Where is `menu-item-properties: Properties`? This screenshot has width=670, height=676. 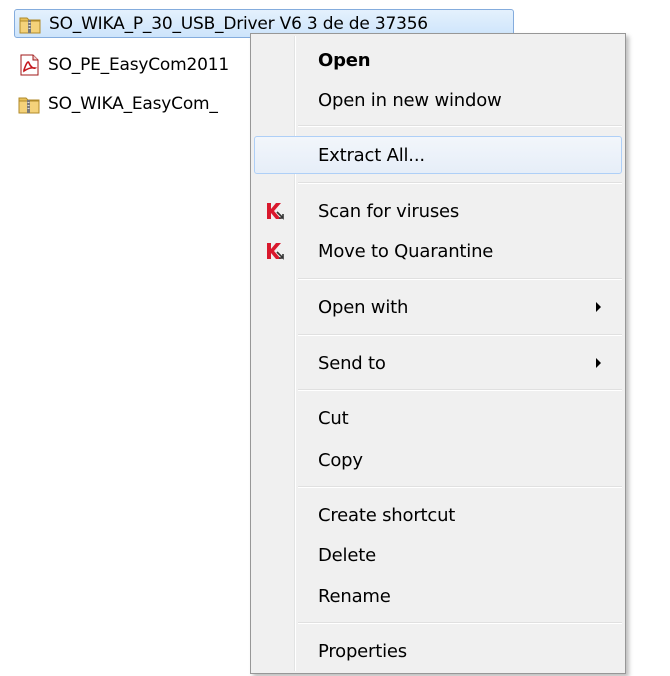
menu-item-properties: Properties is located at coordinates (438, 651).